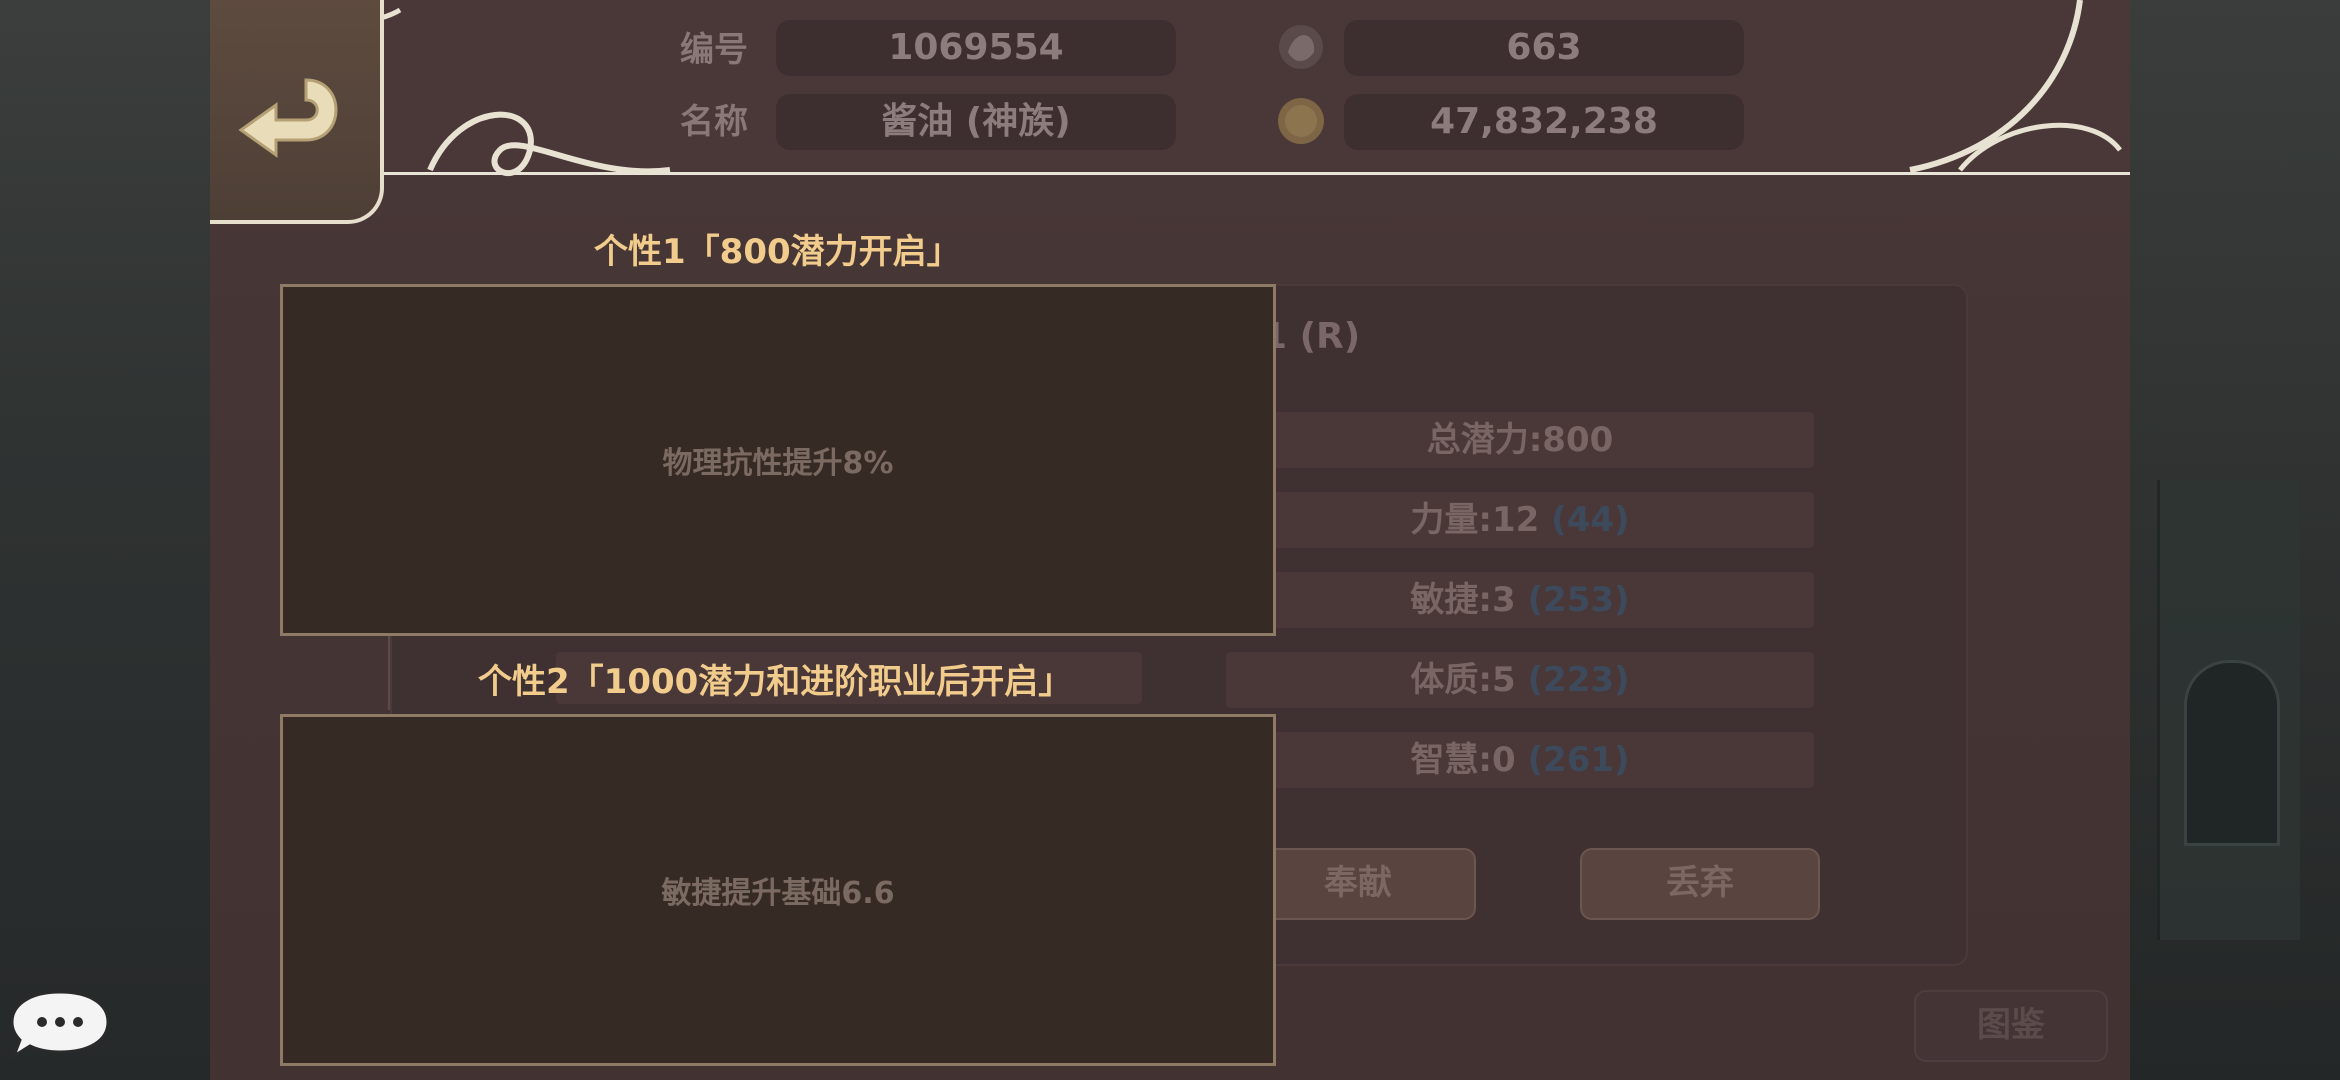 The image size is (2340, 1080). Describe the element at coordinates (1590, 520) in the screenshot. I see `stat-extra: (44)` at that location.